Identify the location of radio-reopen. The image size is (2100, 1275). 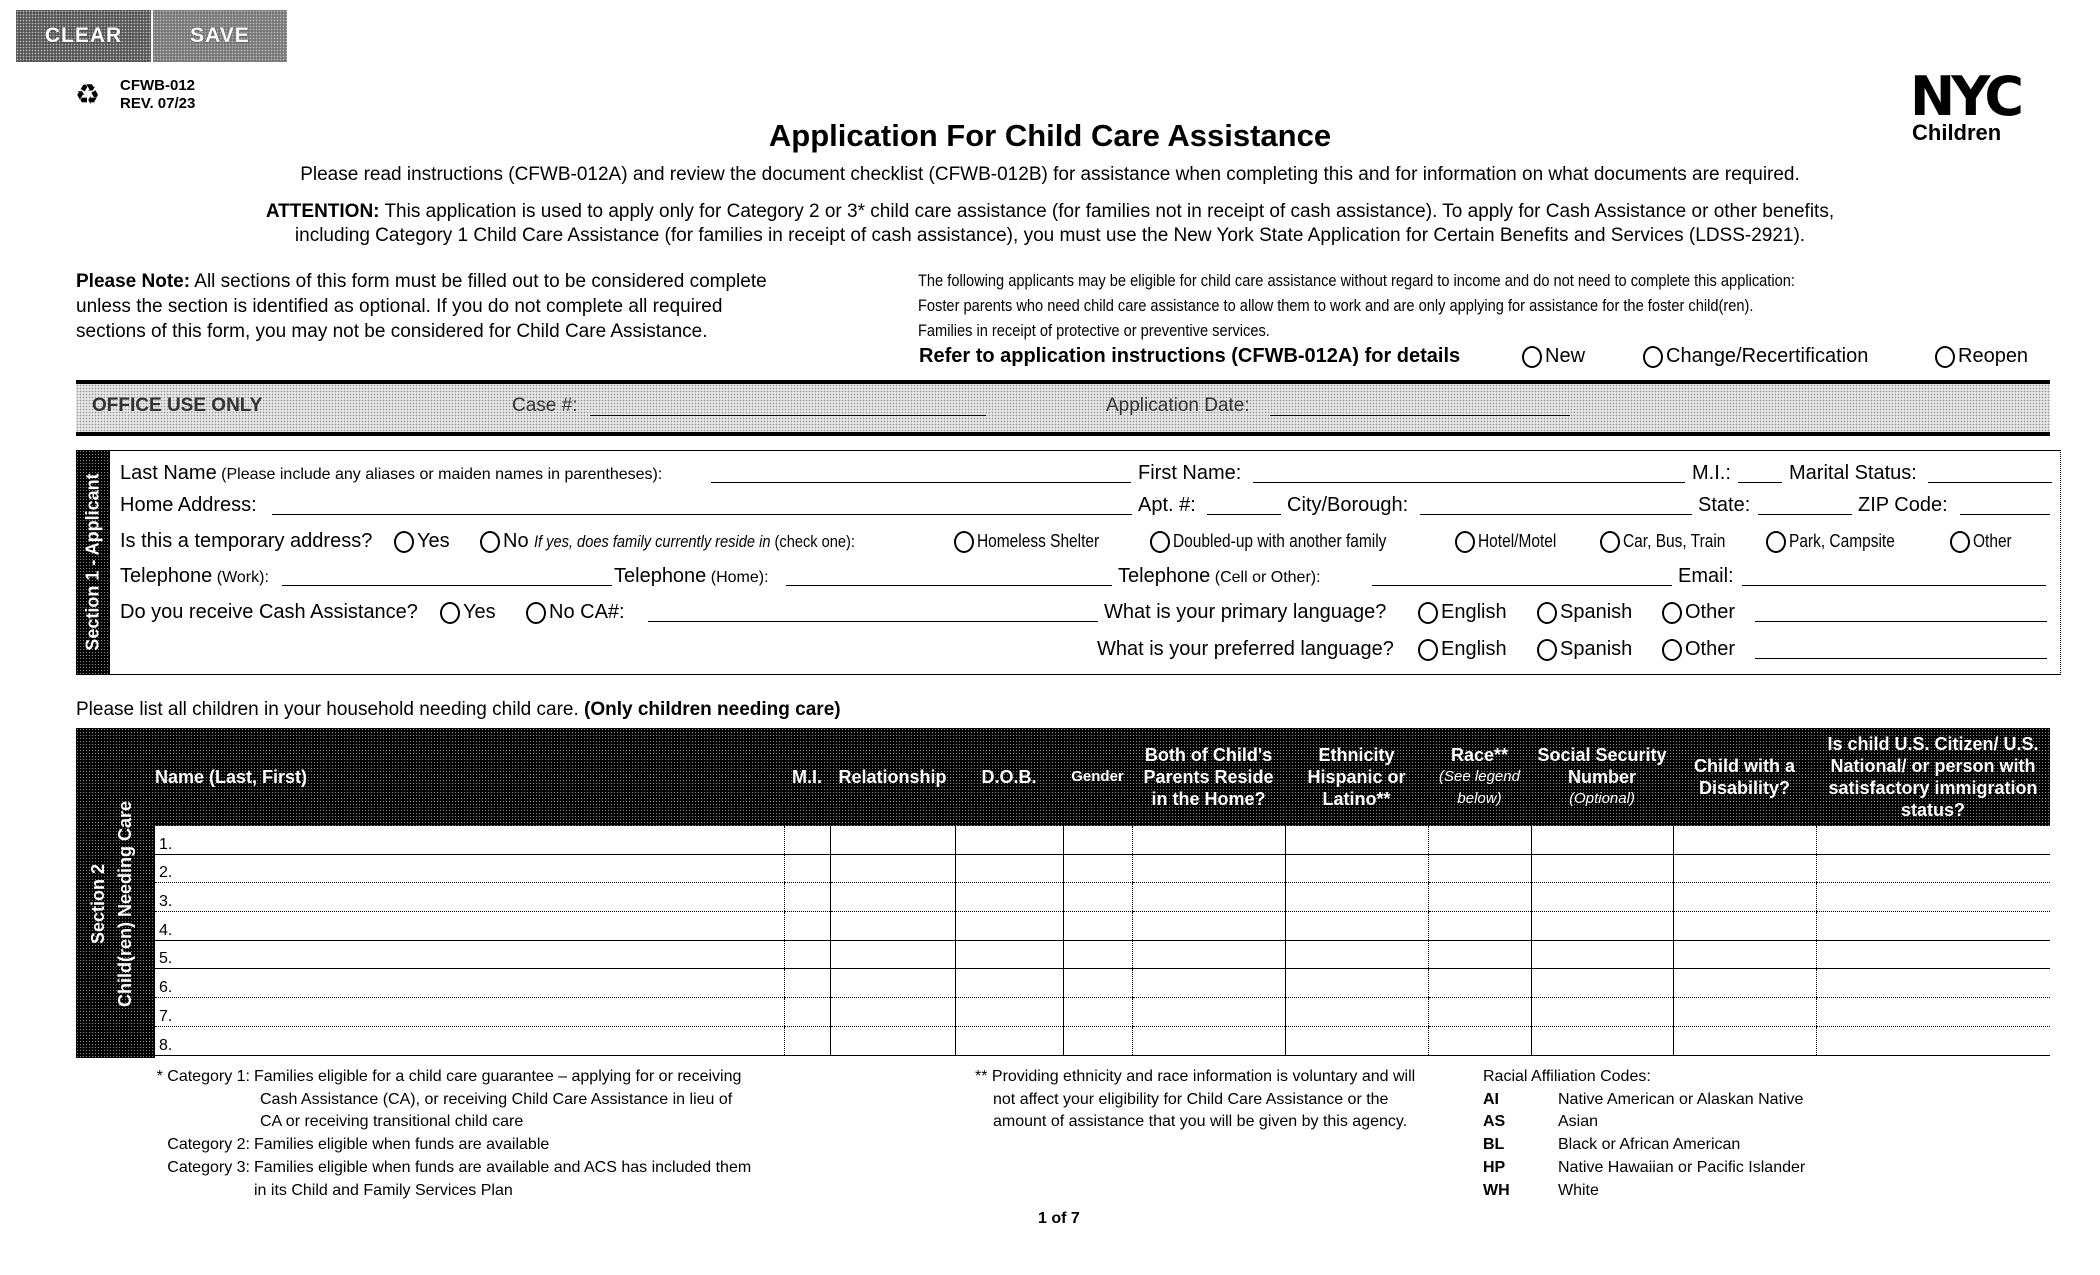
(1945, 356).